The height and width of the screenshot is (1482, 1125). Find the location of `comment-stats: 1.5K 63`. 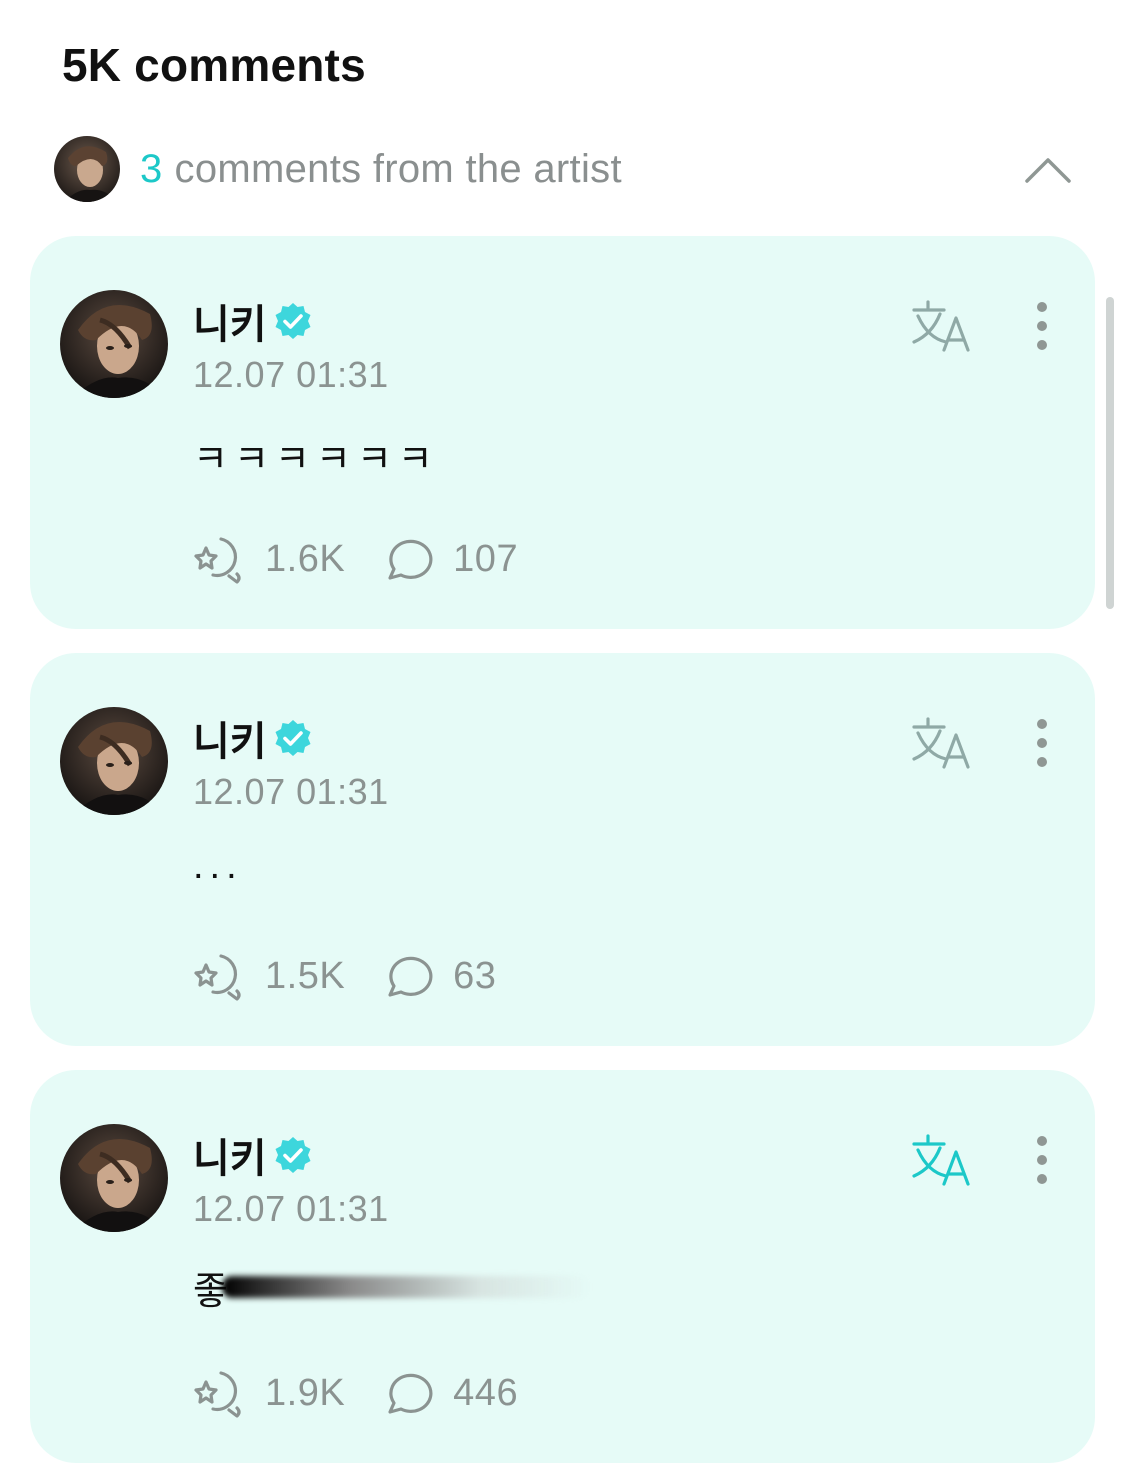

comment-stats: 1.5K 63 is located at coordinates (344, 976).